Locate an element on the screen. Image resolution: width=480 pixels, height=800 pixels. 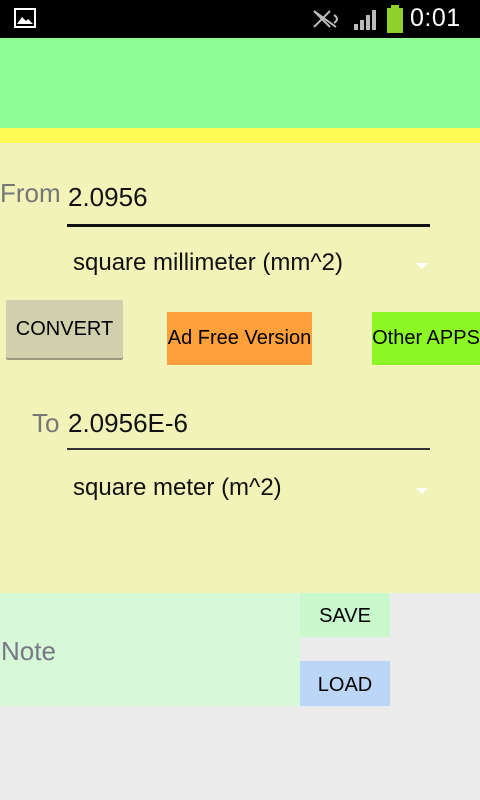
gallery-icon is located at coordinates (25, 18).